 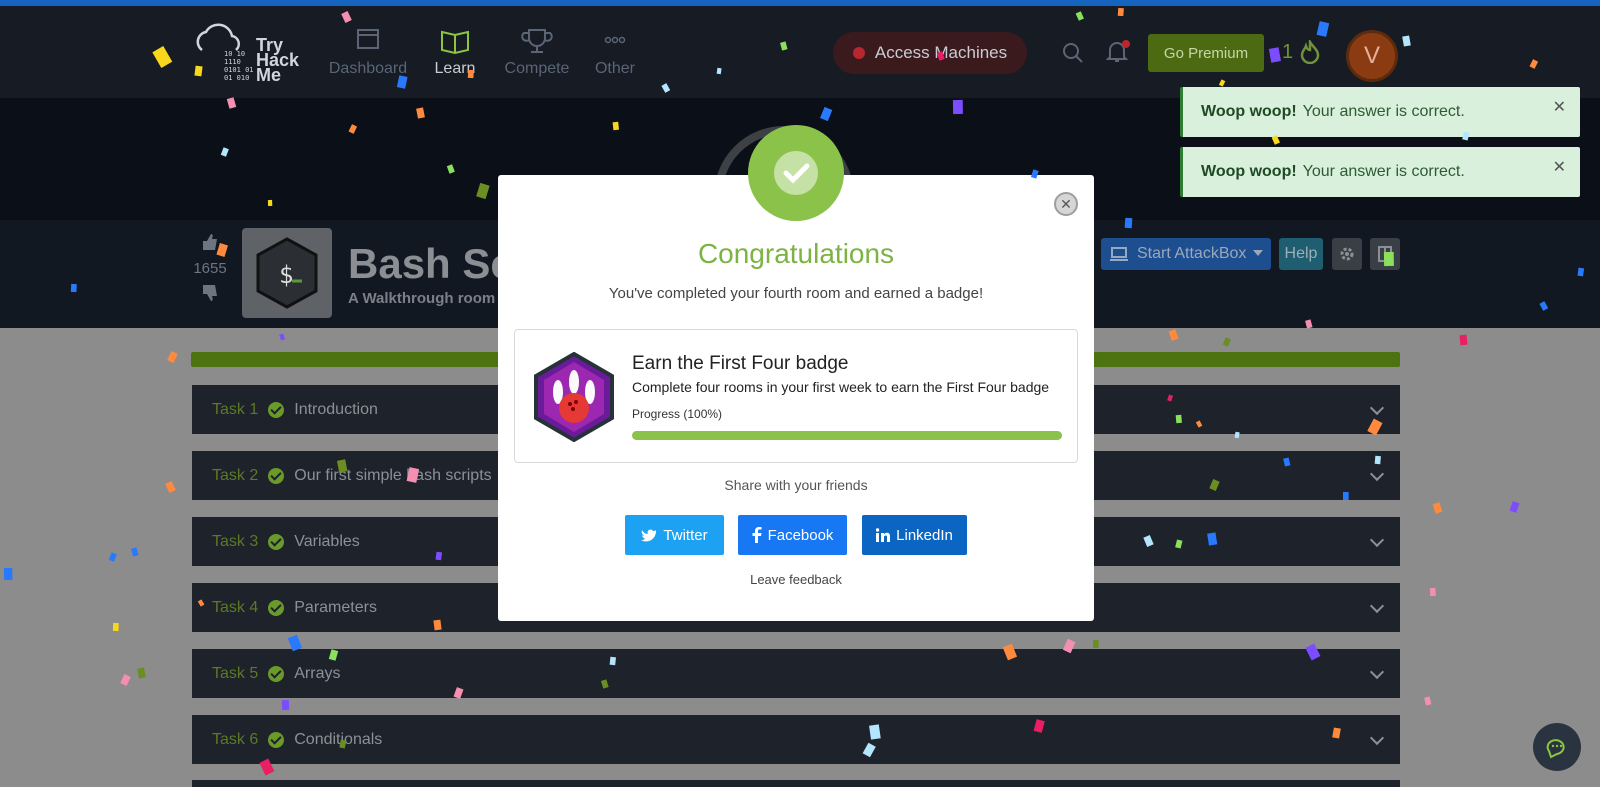 I want to click on split-view-button, so click(x=1385, y=254).